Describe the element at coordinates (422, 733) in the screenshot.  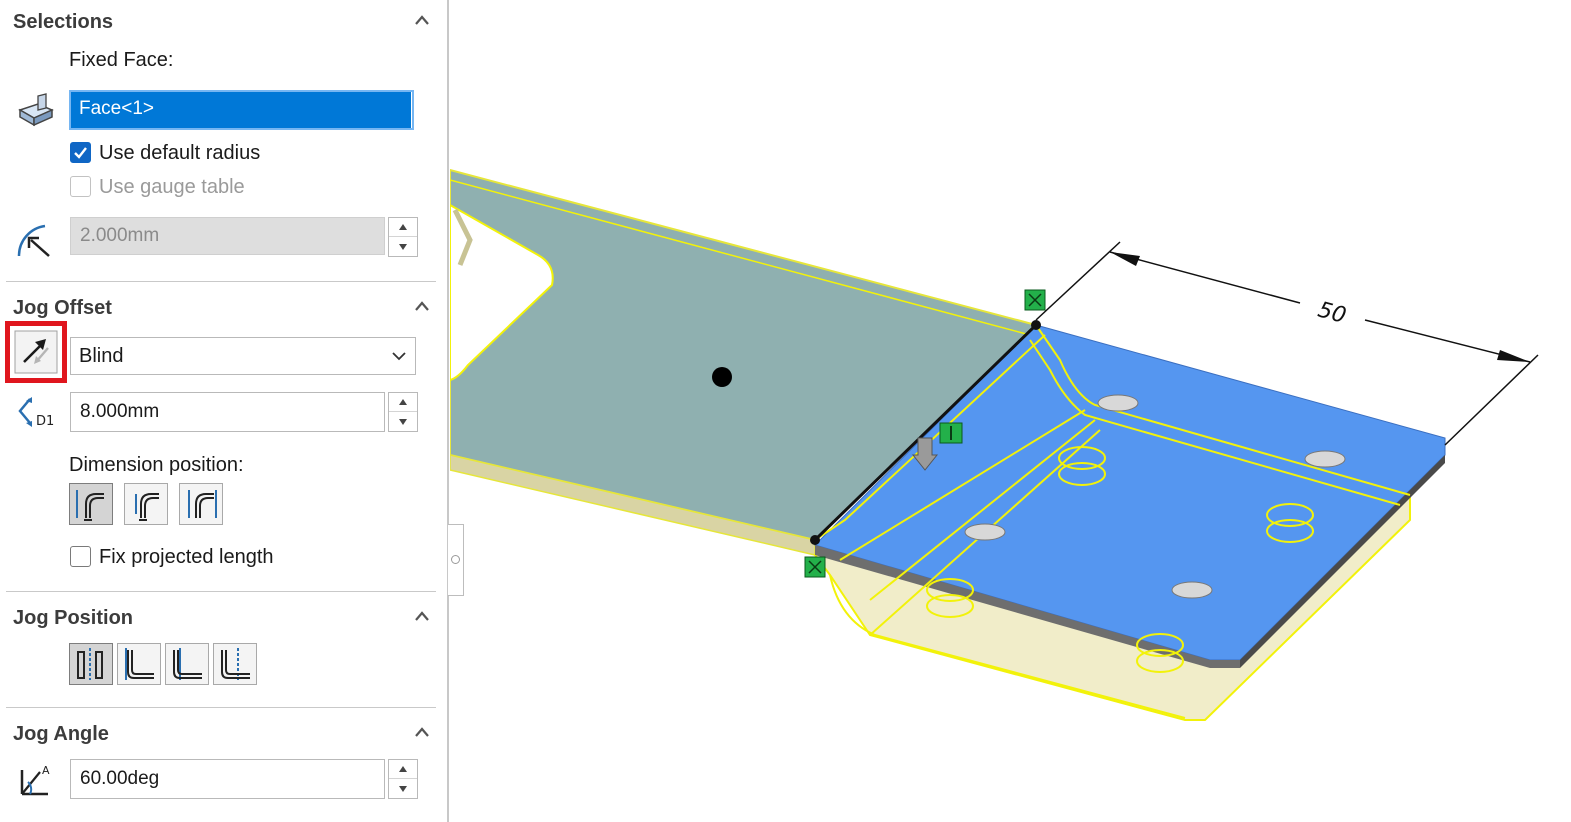
I see `collapse-jog-angle-icon` at that location.